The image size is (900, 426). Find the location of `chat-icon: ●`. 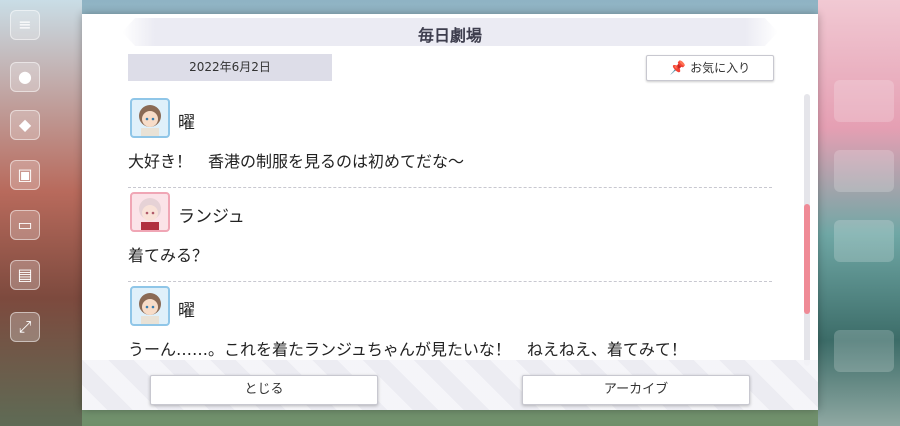

chat-icon: ● is located at coordinates (25, 77).